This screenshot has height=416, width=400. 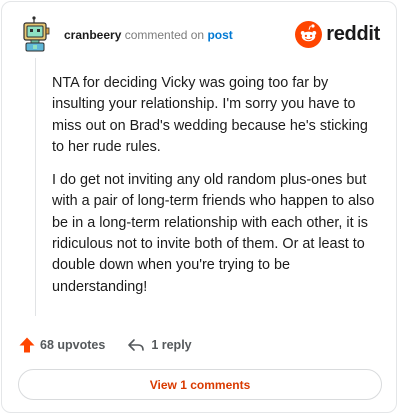 I want to click on upvote-count: 68 upvotes, so click(x=73, y=345).